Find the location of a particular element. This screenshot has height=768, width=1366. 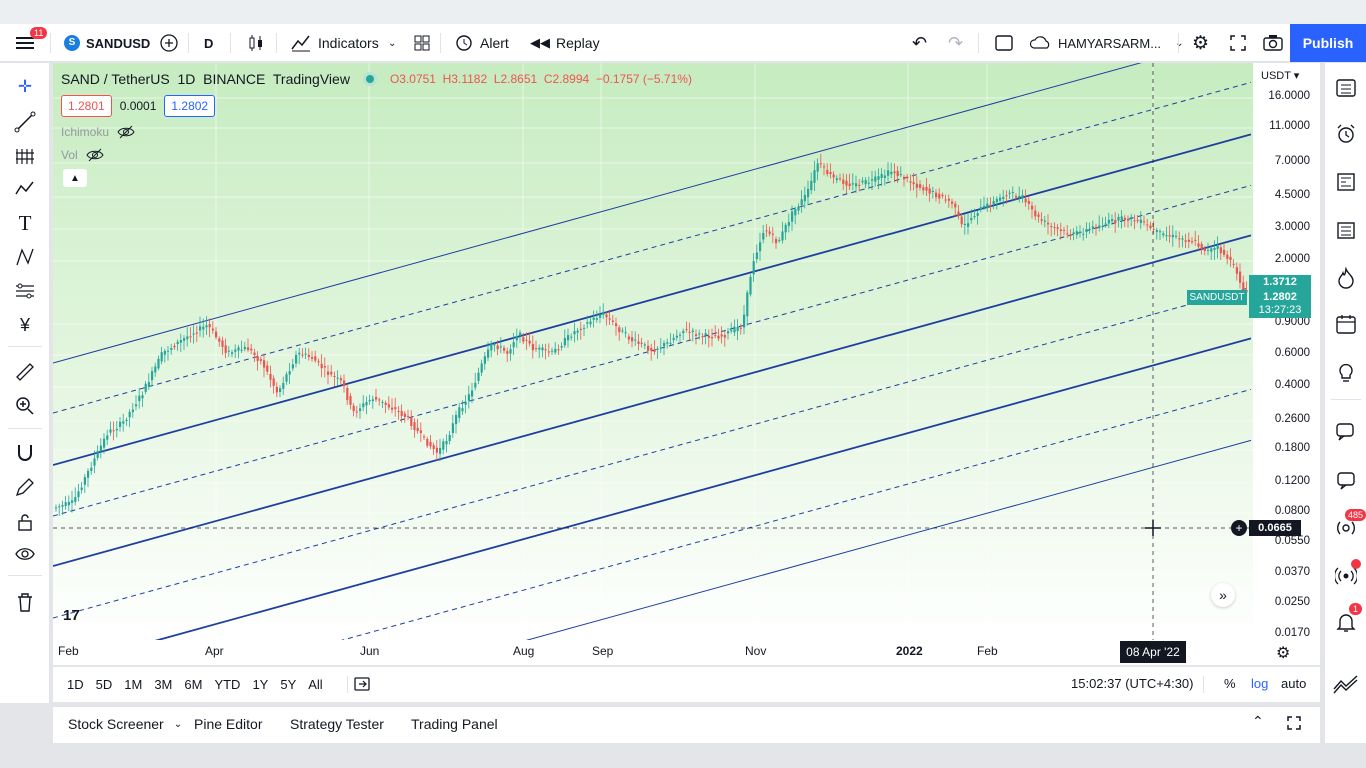

range-button-1m: 1M is located at coordinates (133, 684).